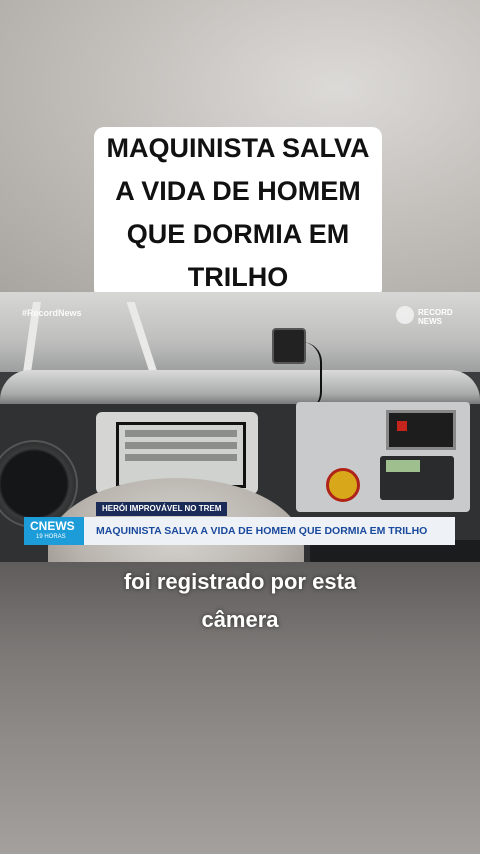 The width and height of the screenshot is (480, 854). I want to click on emergency-stop-button, so click(343, 485).